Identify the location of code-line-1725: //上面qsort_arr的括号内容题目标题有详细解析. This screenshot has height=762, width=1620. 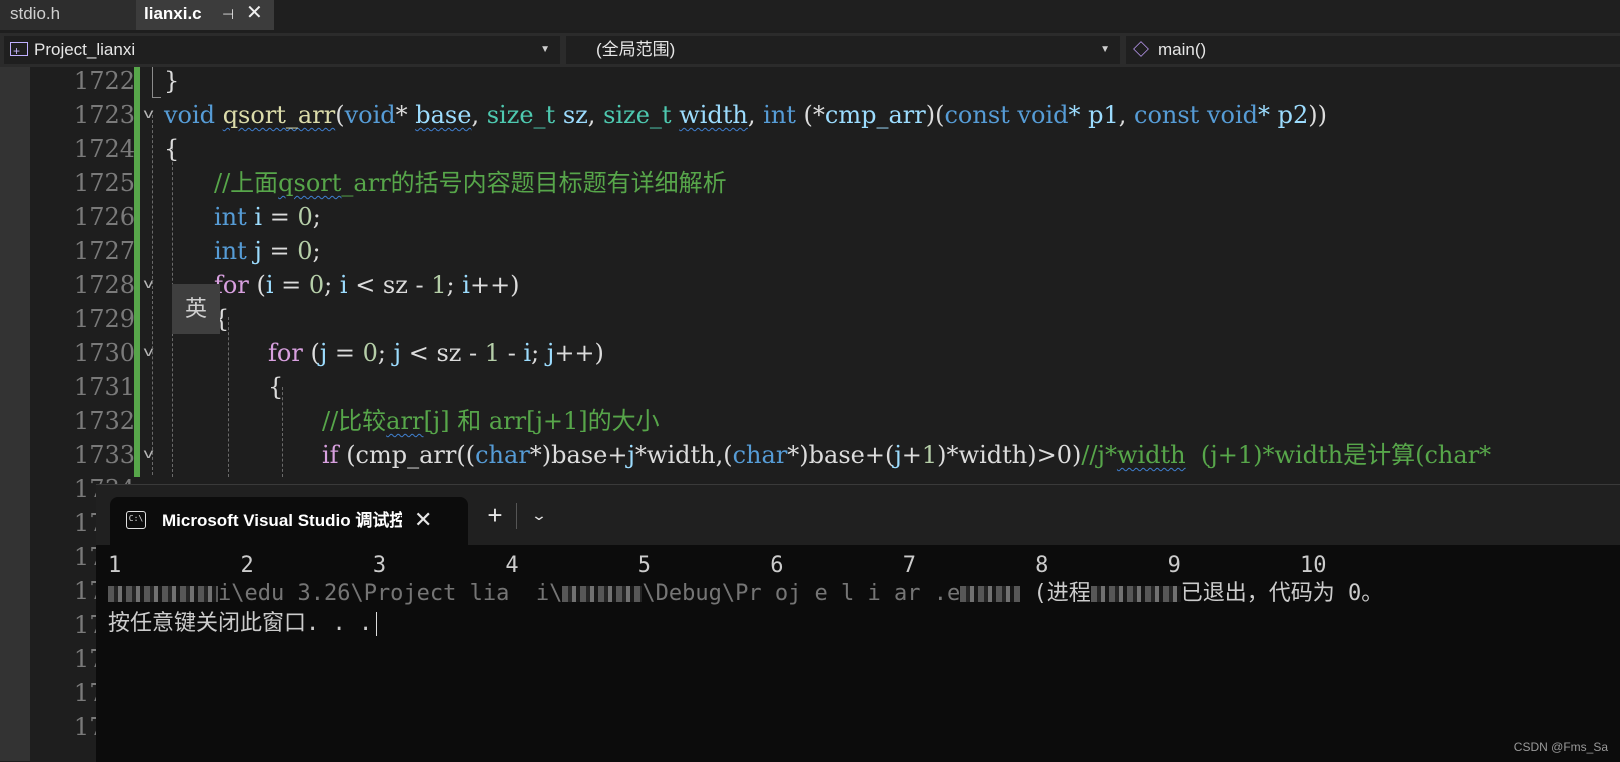
(470, 183).